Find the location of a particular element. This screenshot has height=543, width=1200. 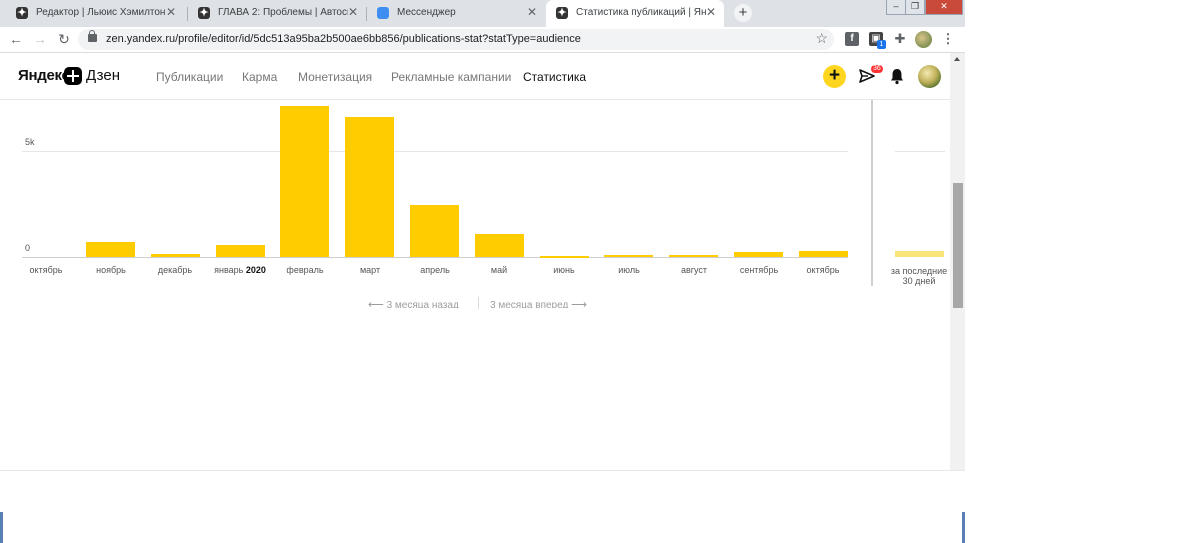

reload-icon: ↻ is located at coordinates (64, 39).